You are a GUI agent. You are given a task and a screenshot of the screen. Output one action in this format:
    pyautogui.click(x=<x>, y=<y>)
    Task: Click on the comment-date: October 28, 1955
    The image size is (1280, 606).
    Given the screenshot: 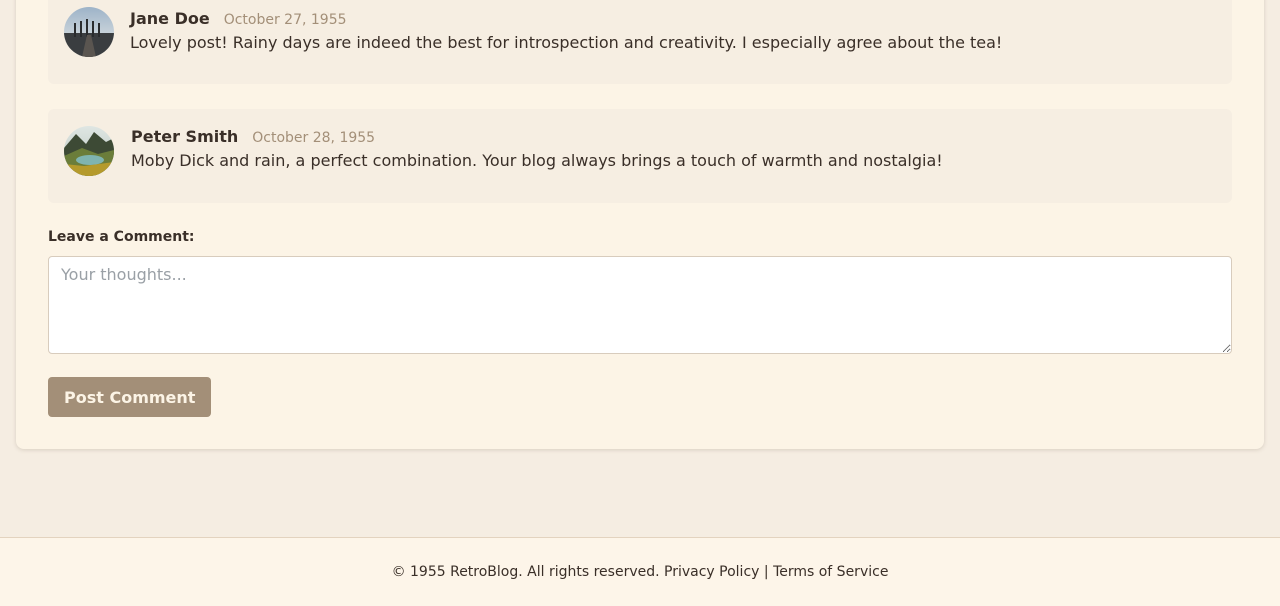 What is the action you would take?
    pyautogui.click(x=314, y=138)
    